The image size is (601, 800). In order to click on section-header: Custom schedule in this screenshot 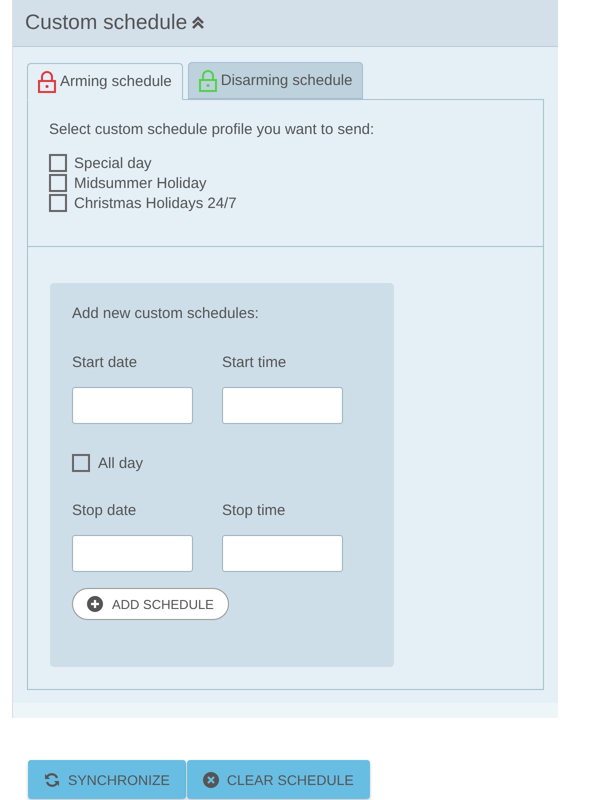, I will do `click(285, 23)`.